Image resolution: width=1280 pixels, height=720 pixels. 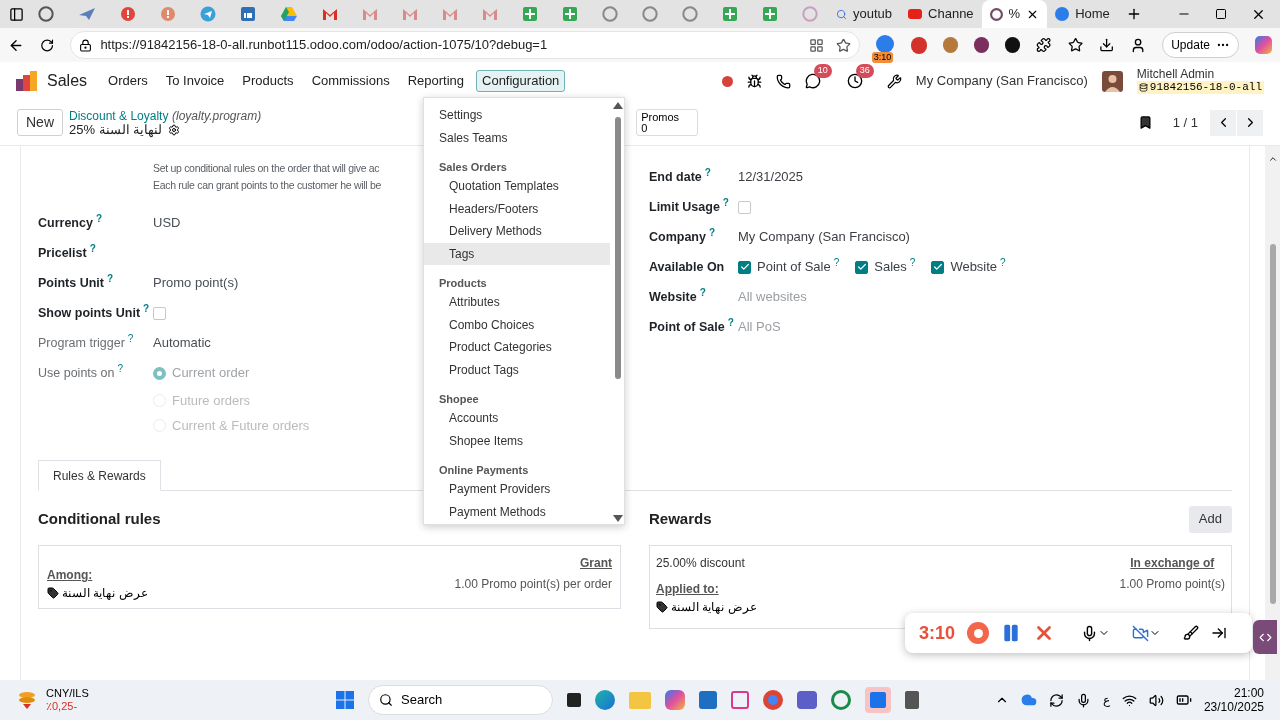 I want to click on phone-icon, so click(x=783, y=81).